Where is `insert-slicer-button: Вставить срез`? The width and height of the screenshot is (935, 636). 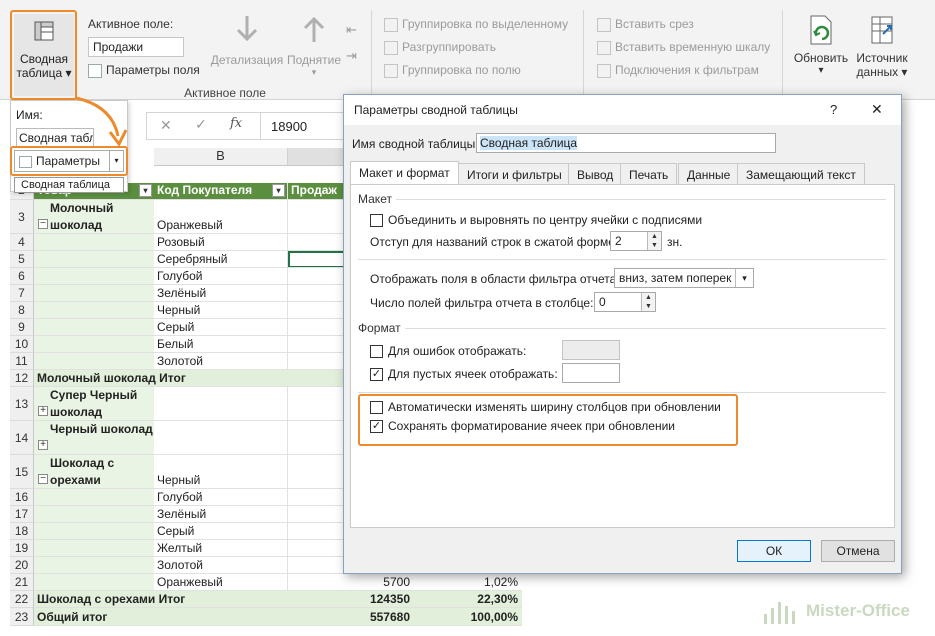 insert-slicer-button: Вставить срез is located at coordinates (645, 24).